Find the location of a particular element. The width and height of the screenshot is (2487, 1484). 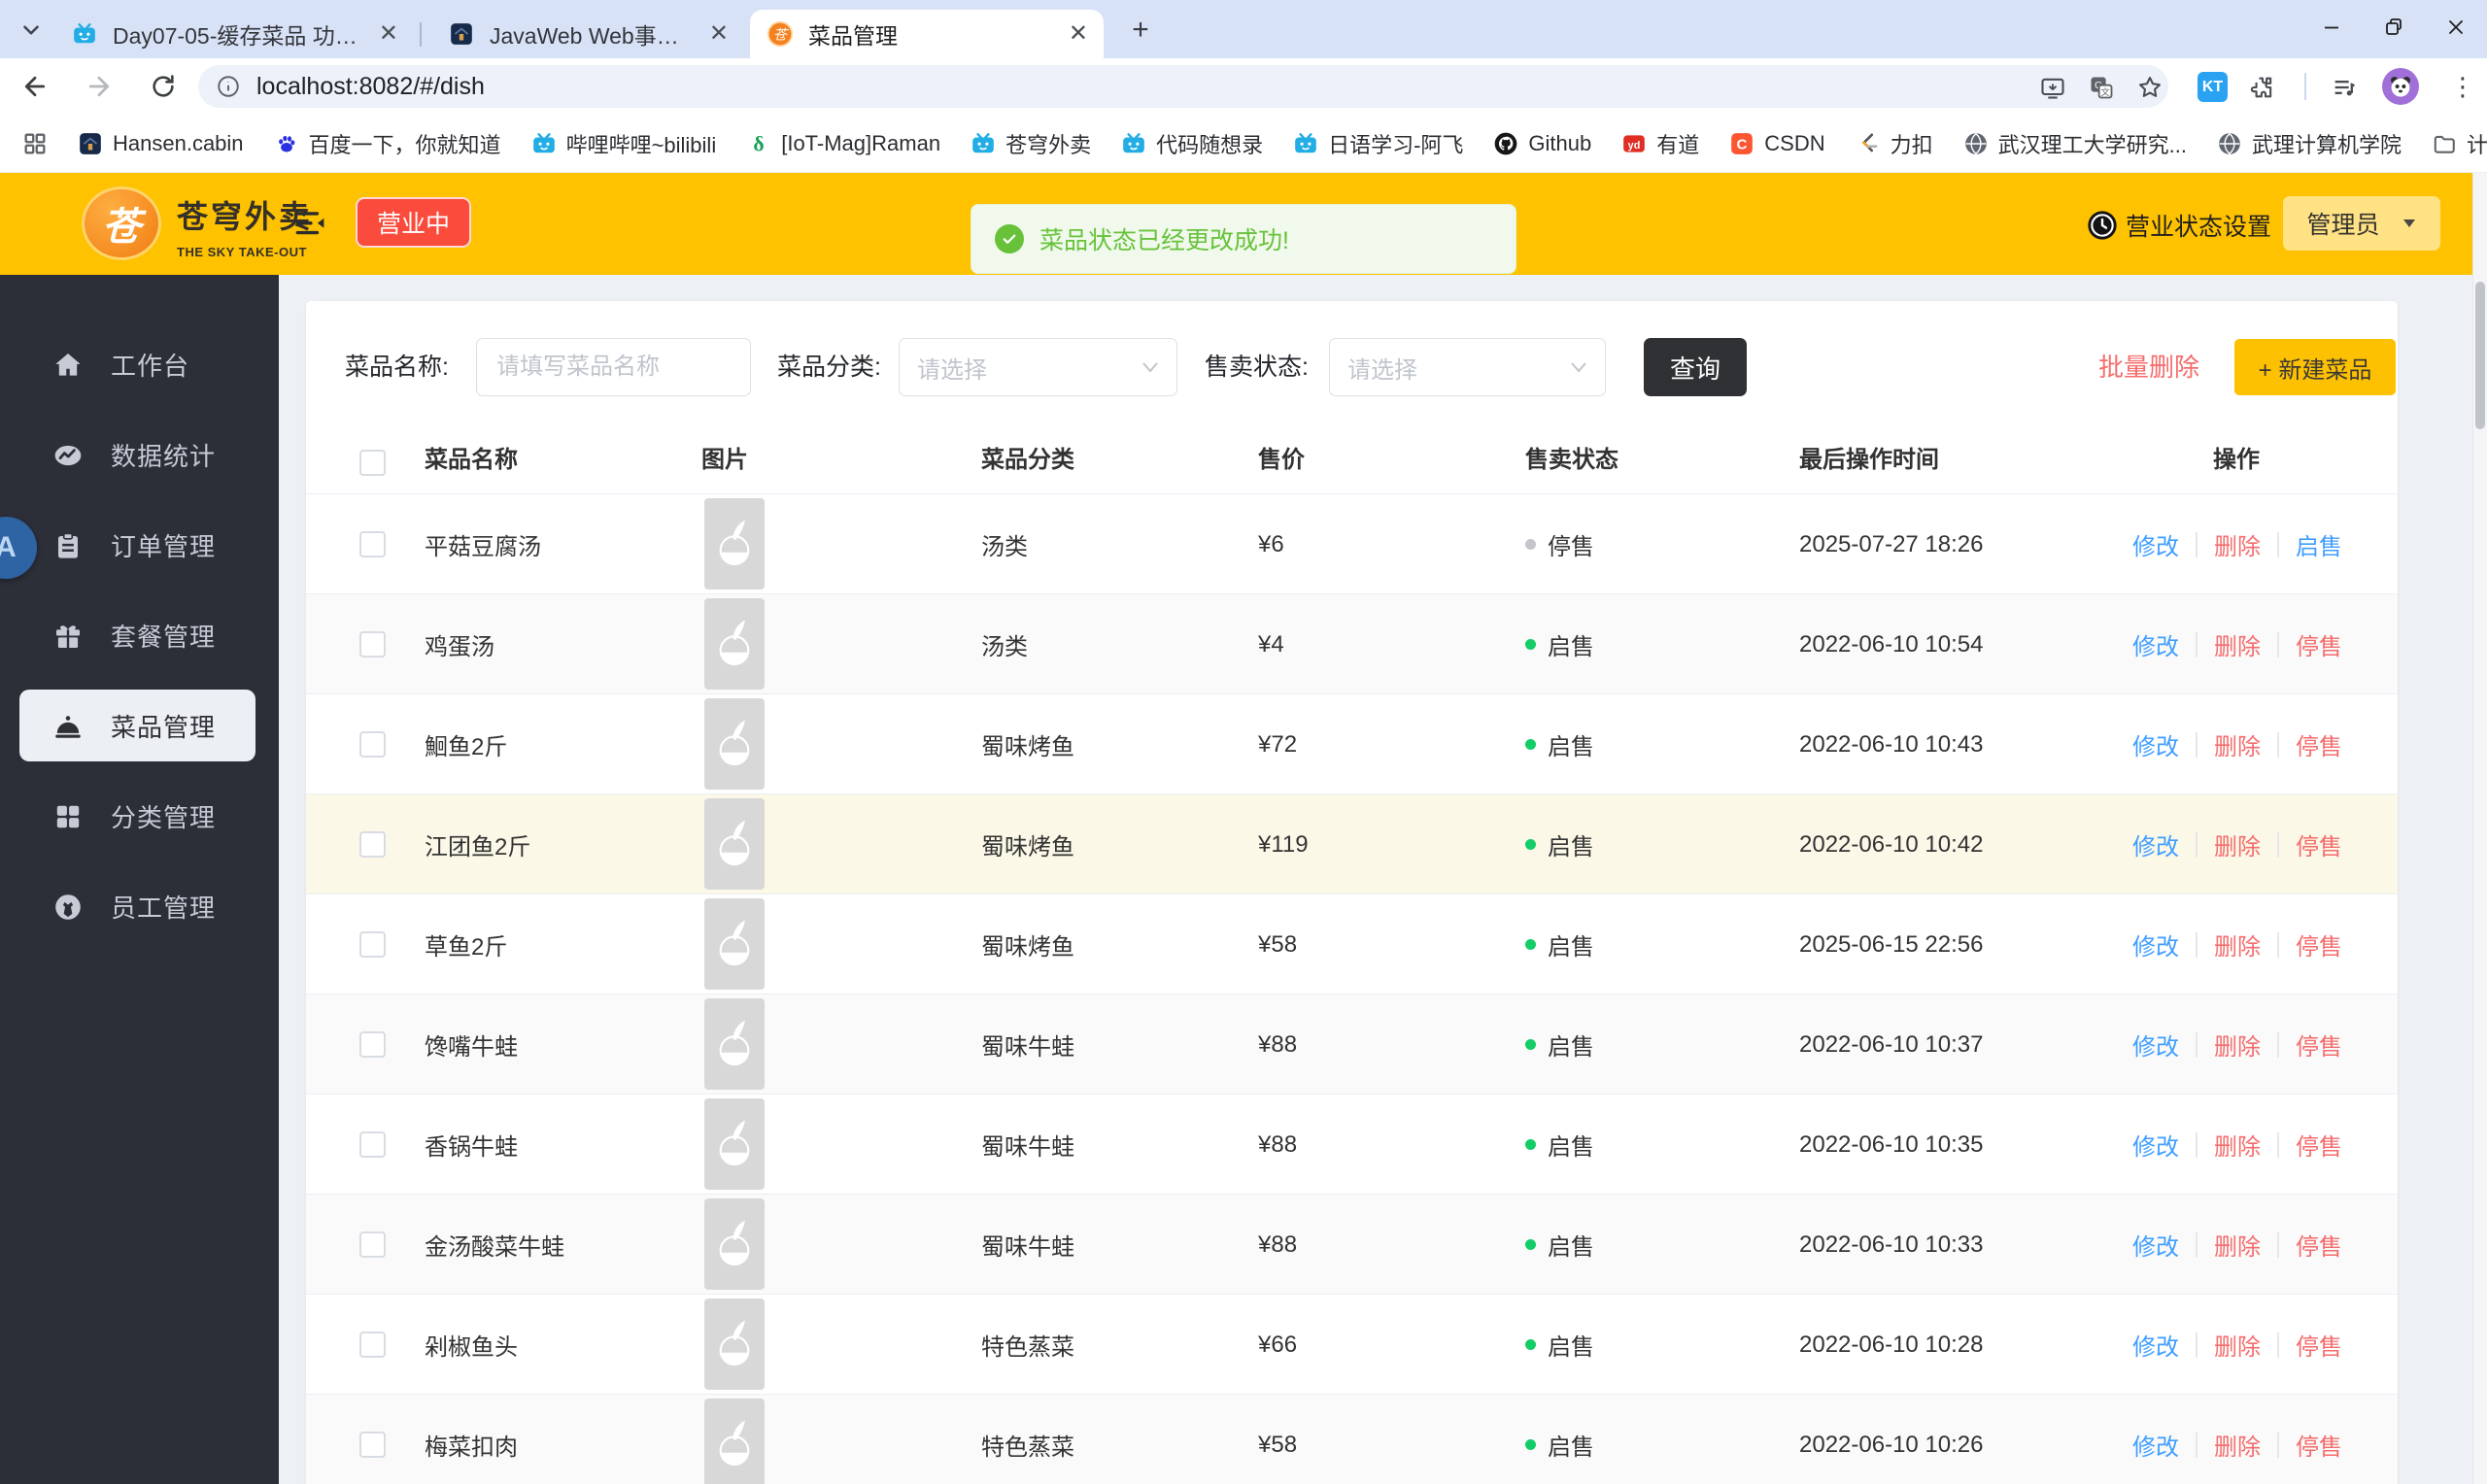

bookmark-item: Hansen.cabin is located at coordinates (161, 143).